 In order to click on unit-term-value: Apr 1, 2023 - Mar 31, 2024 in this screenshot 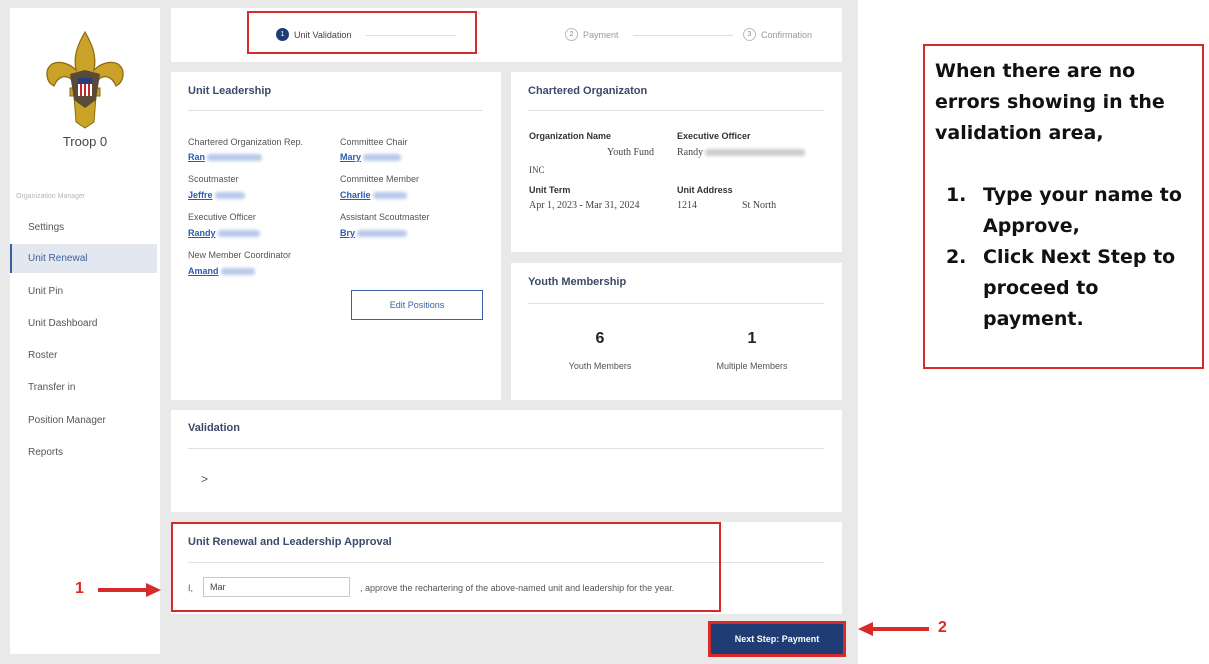, I will do `click(584, 205)`.